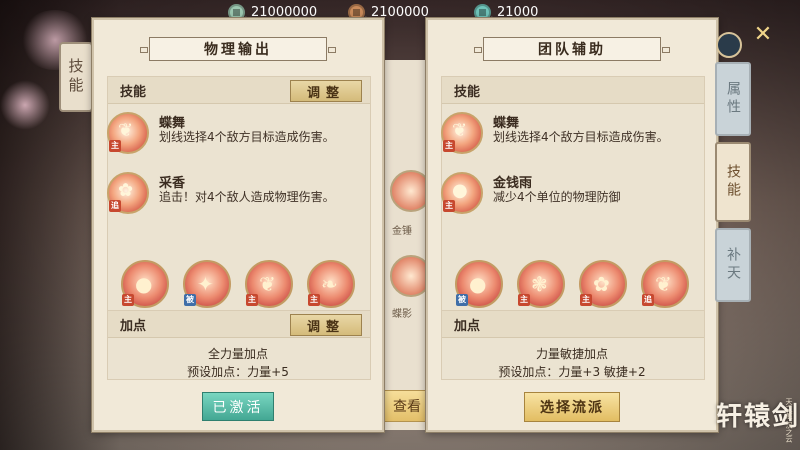 This screenshot has height=450, width=800. I want to click on background-card, so click(403, 245).